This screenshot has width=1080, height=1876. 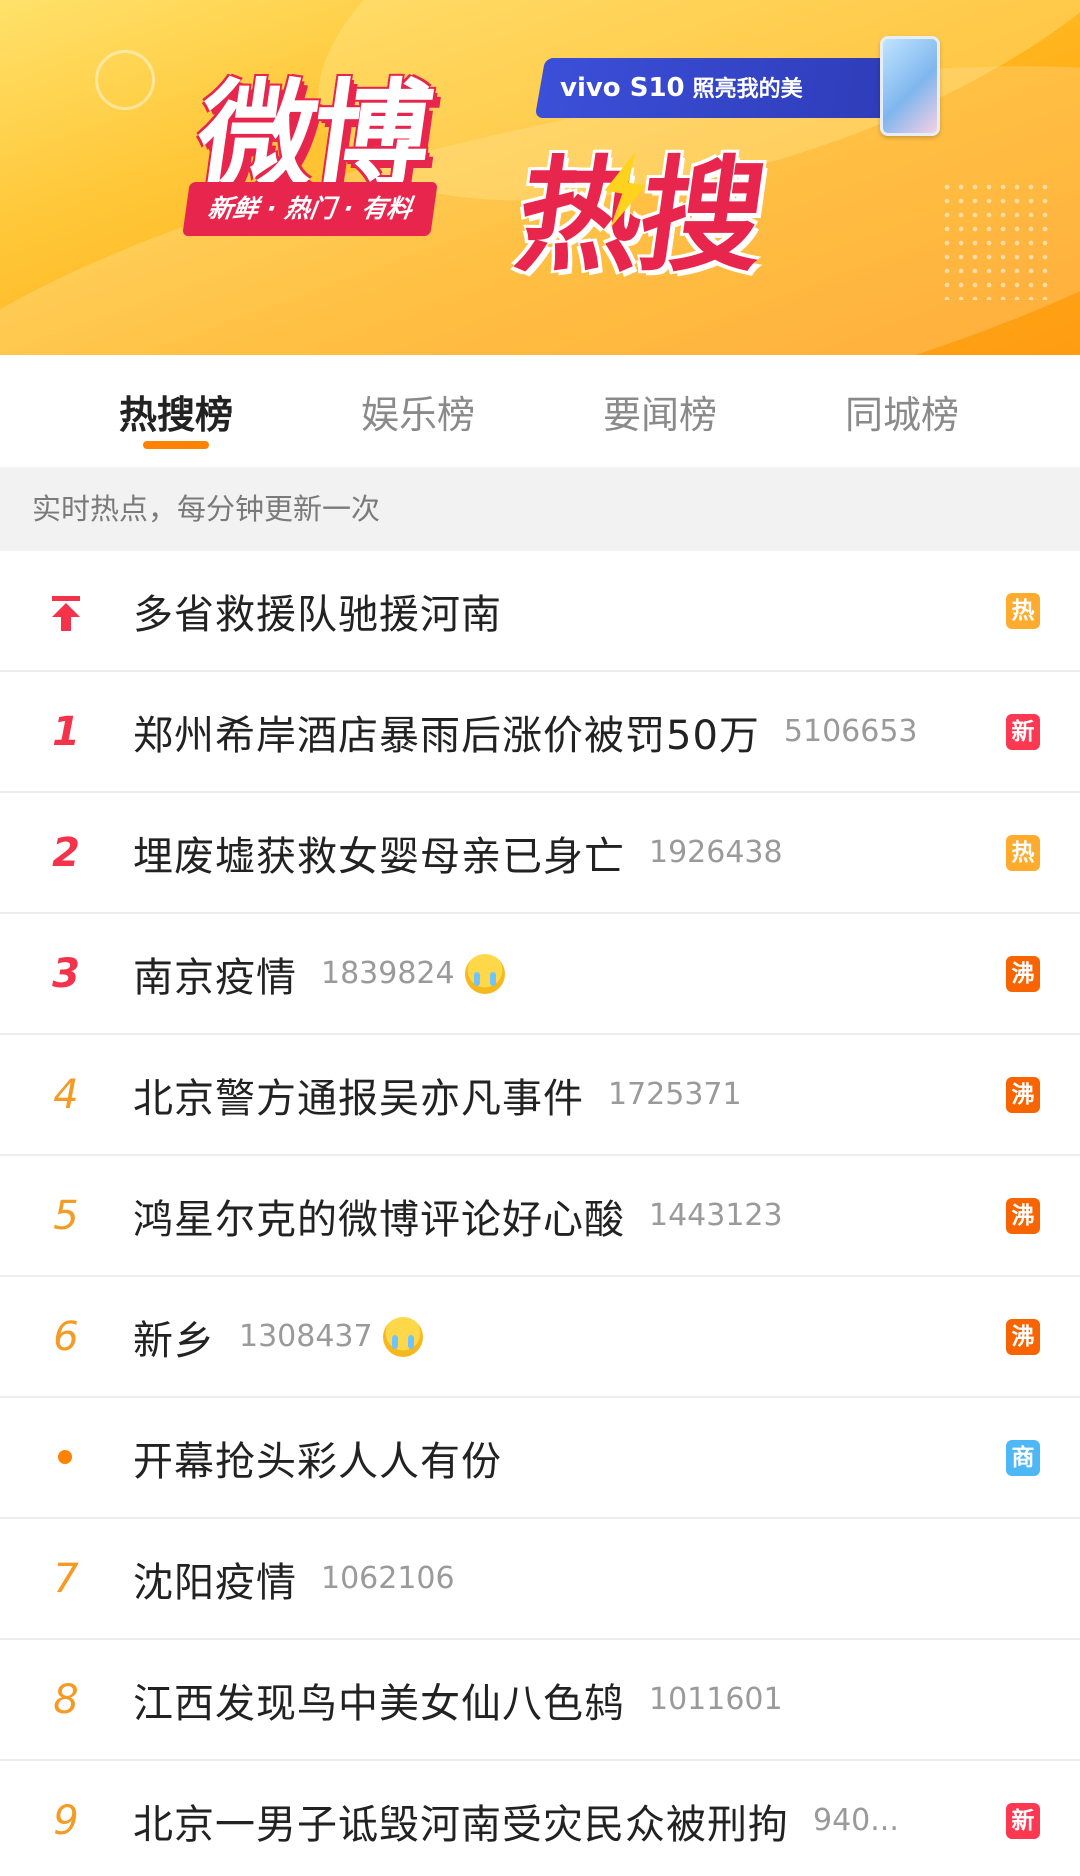 I want to click on ad-text: vivo S10 照亮我的美, so click(x=681, y=88).